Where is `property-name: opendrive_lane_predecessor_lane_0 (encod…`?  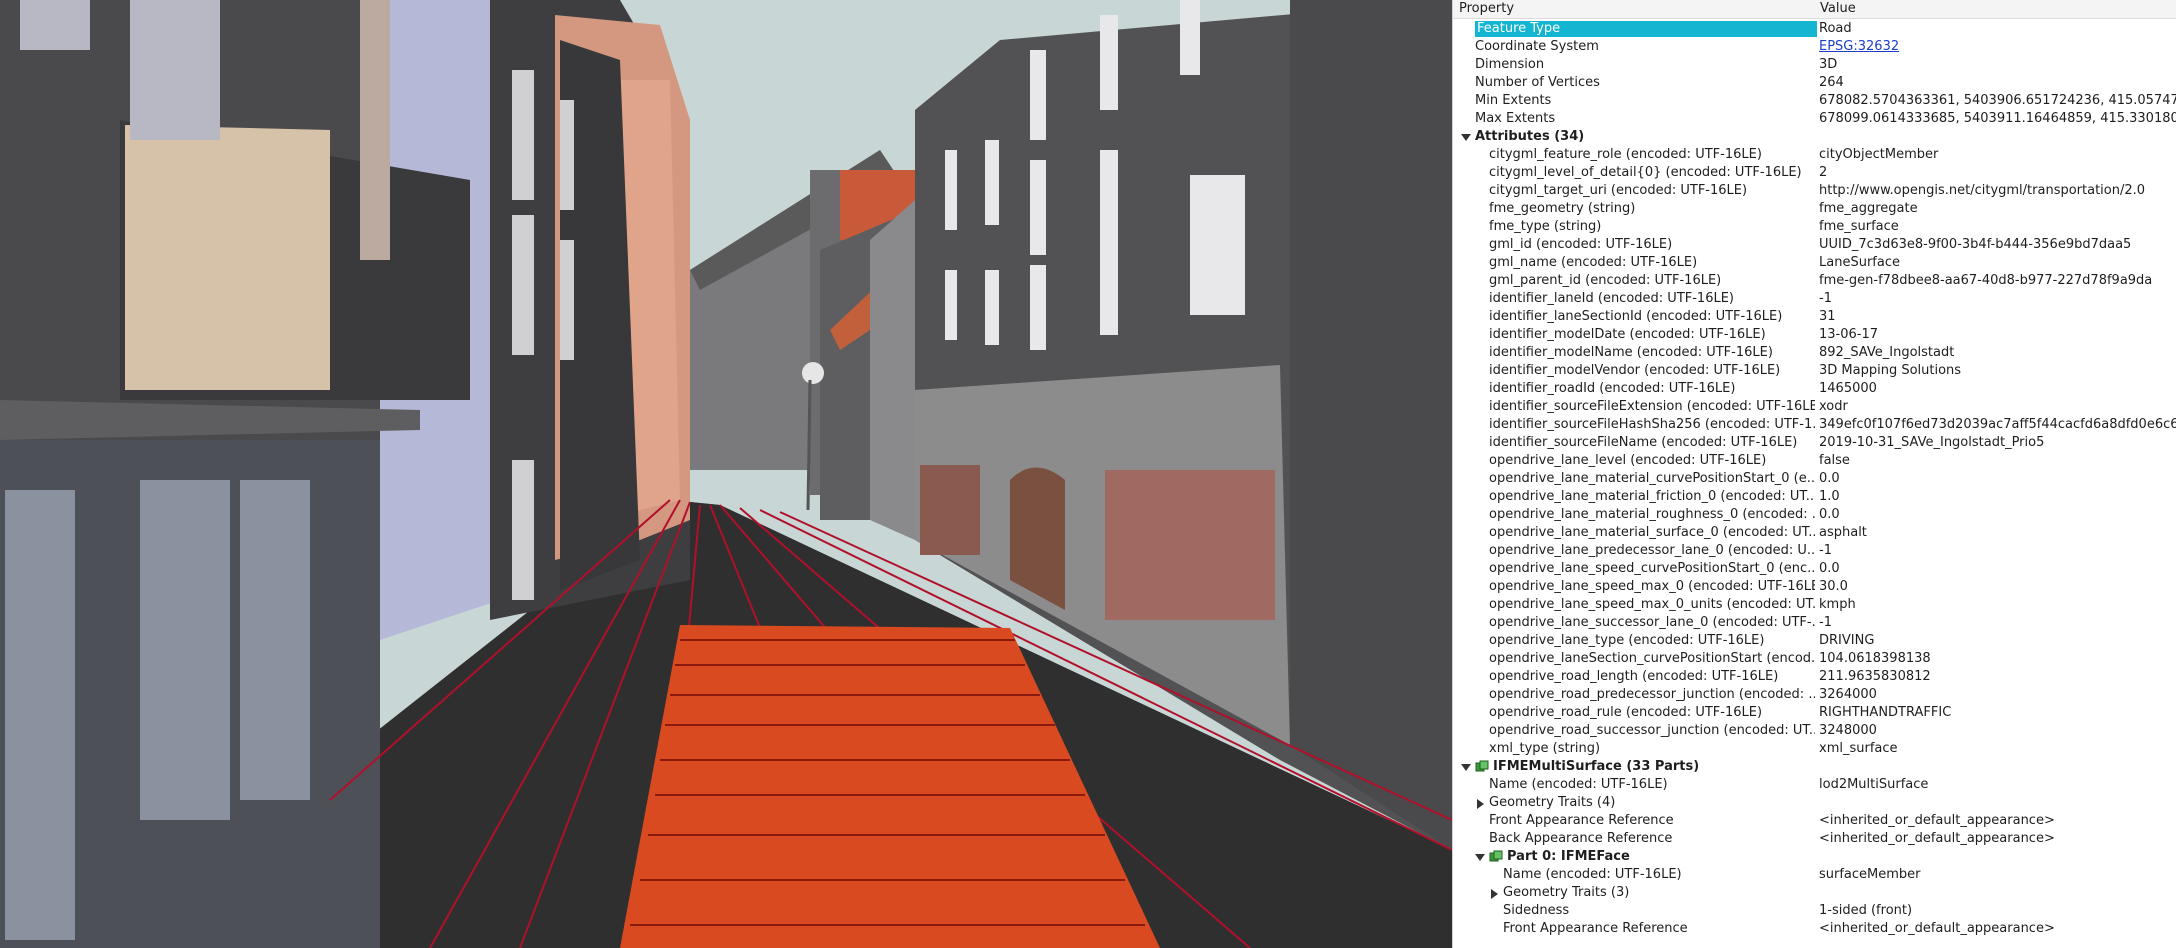 property-name: opendrive_lane_predecessor_lane_0 (encod… is located at coordinates (1652, 550).